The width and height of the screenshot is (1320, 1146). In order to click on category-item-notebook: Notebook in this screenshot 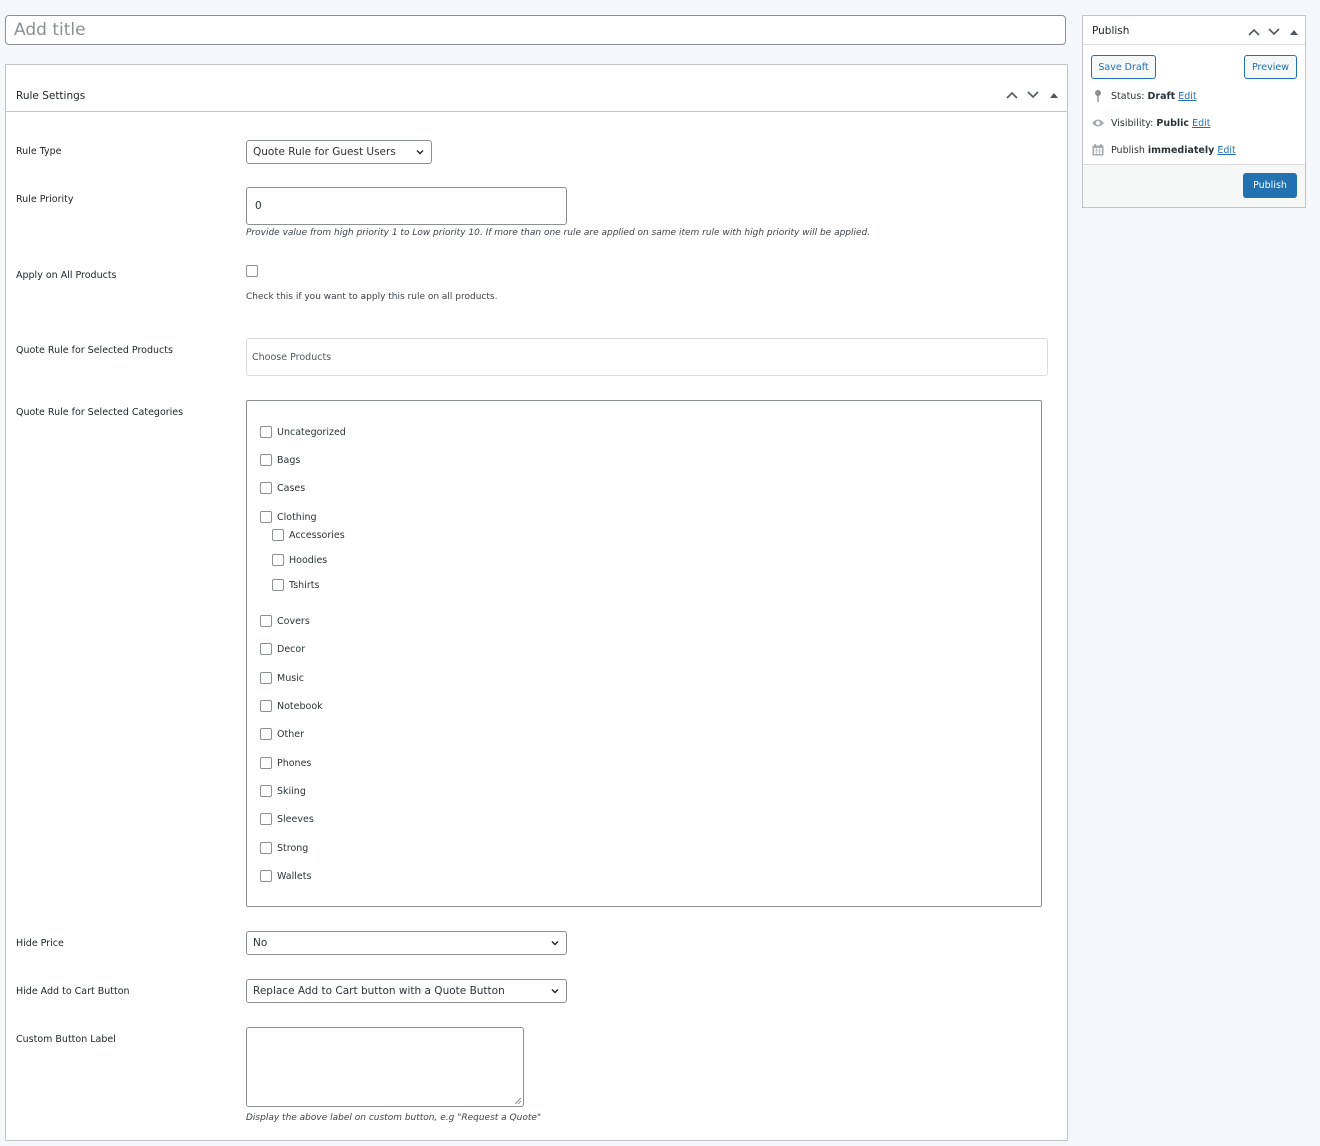, I will do `click(291, 706)`.